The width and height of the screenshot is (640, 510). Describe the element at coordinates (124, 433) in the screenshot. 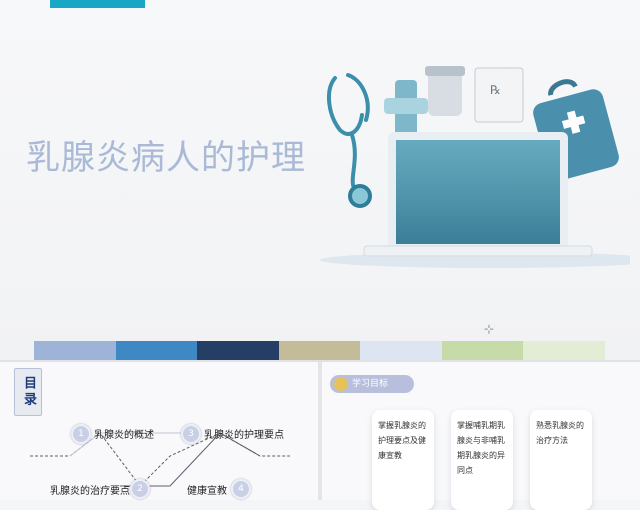

I see `toc-item-1: 乳腺炎的概述` at that location.